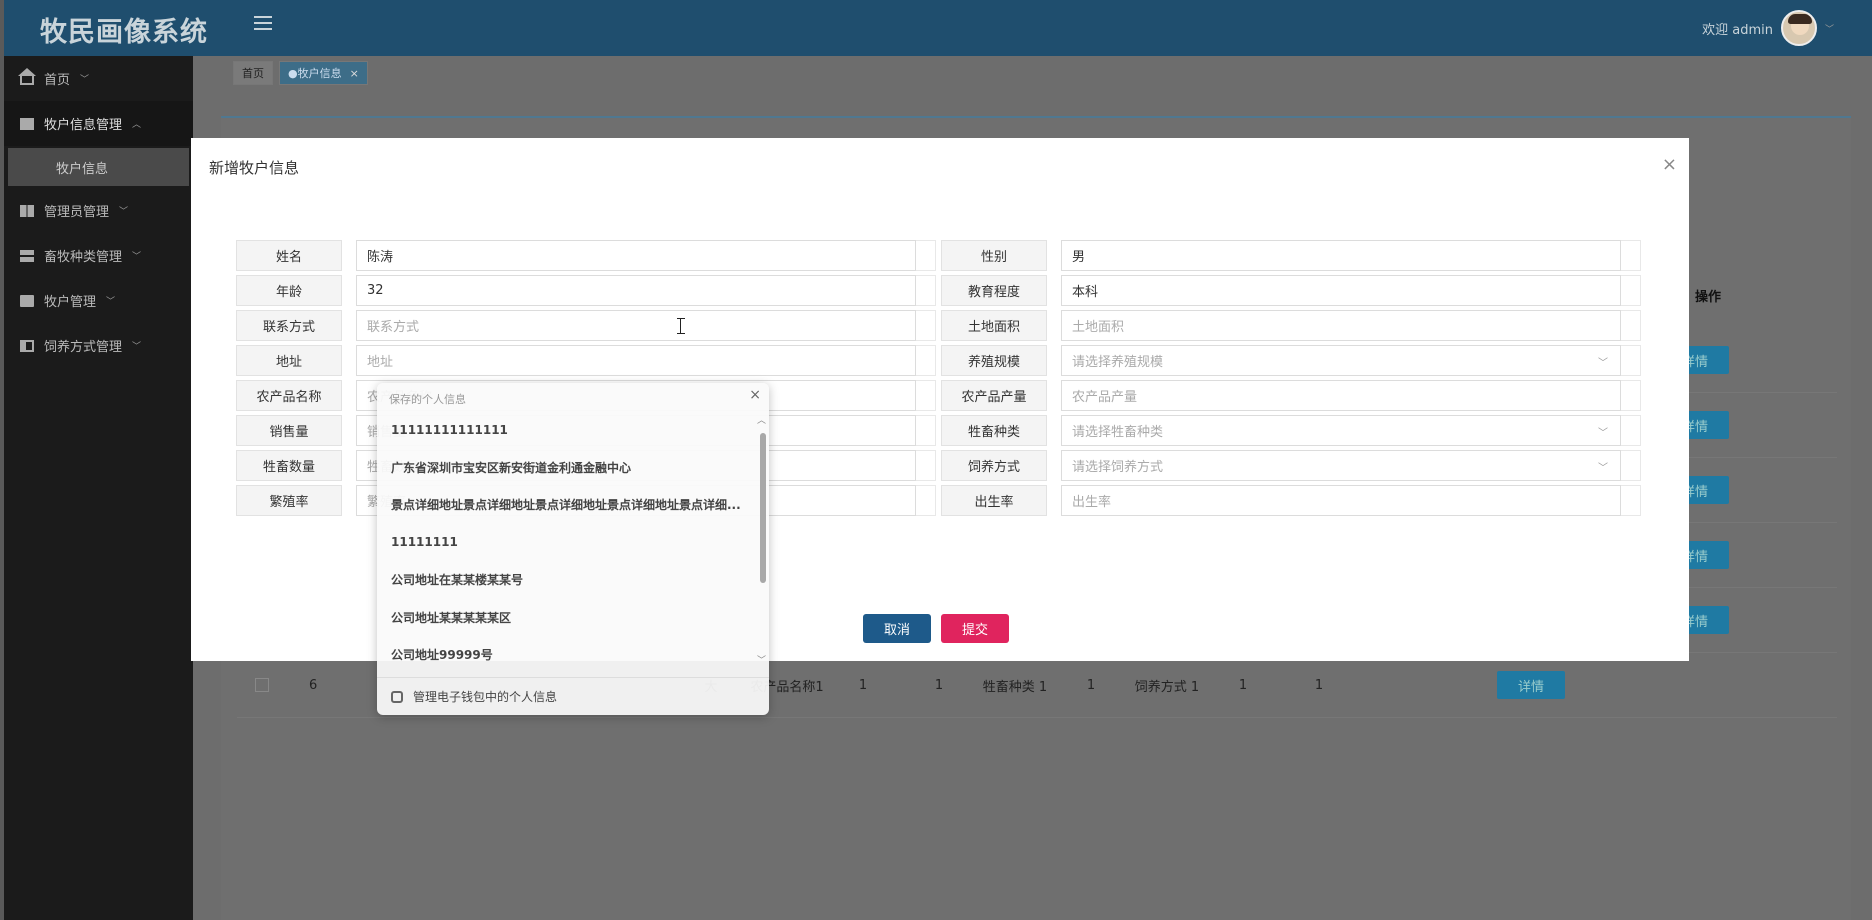  I want to click on sidebar-item-feeding: 饲养方式管理 ﹀, so click(98, 345).